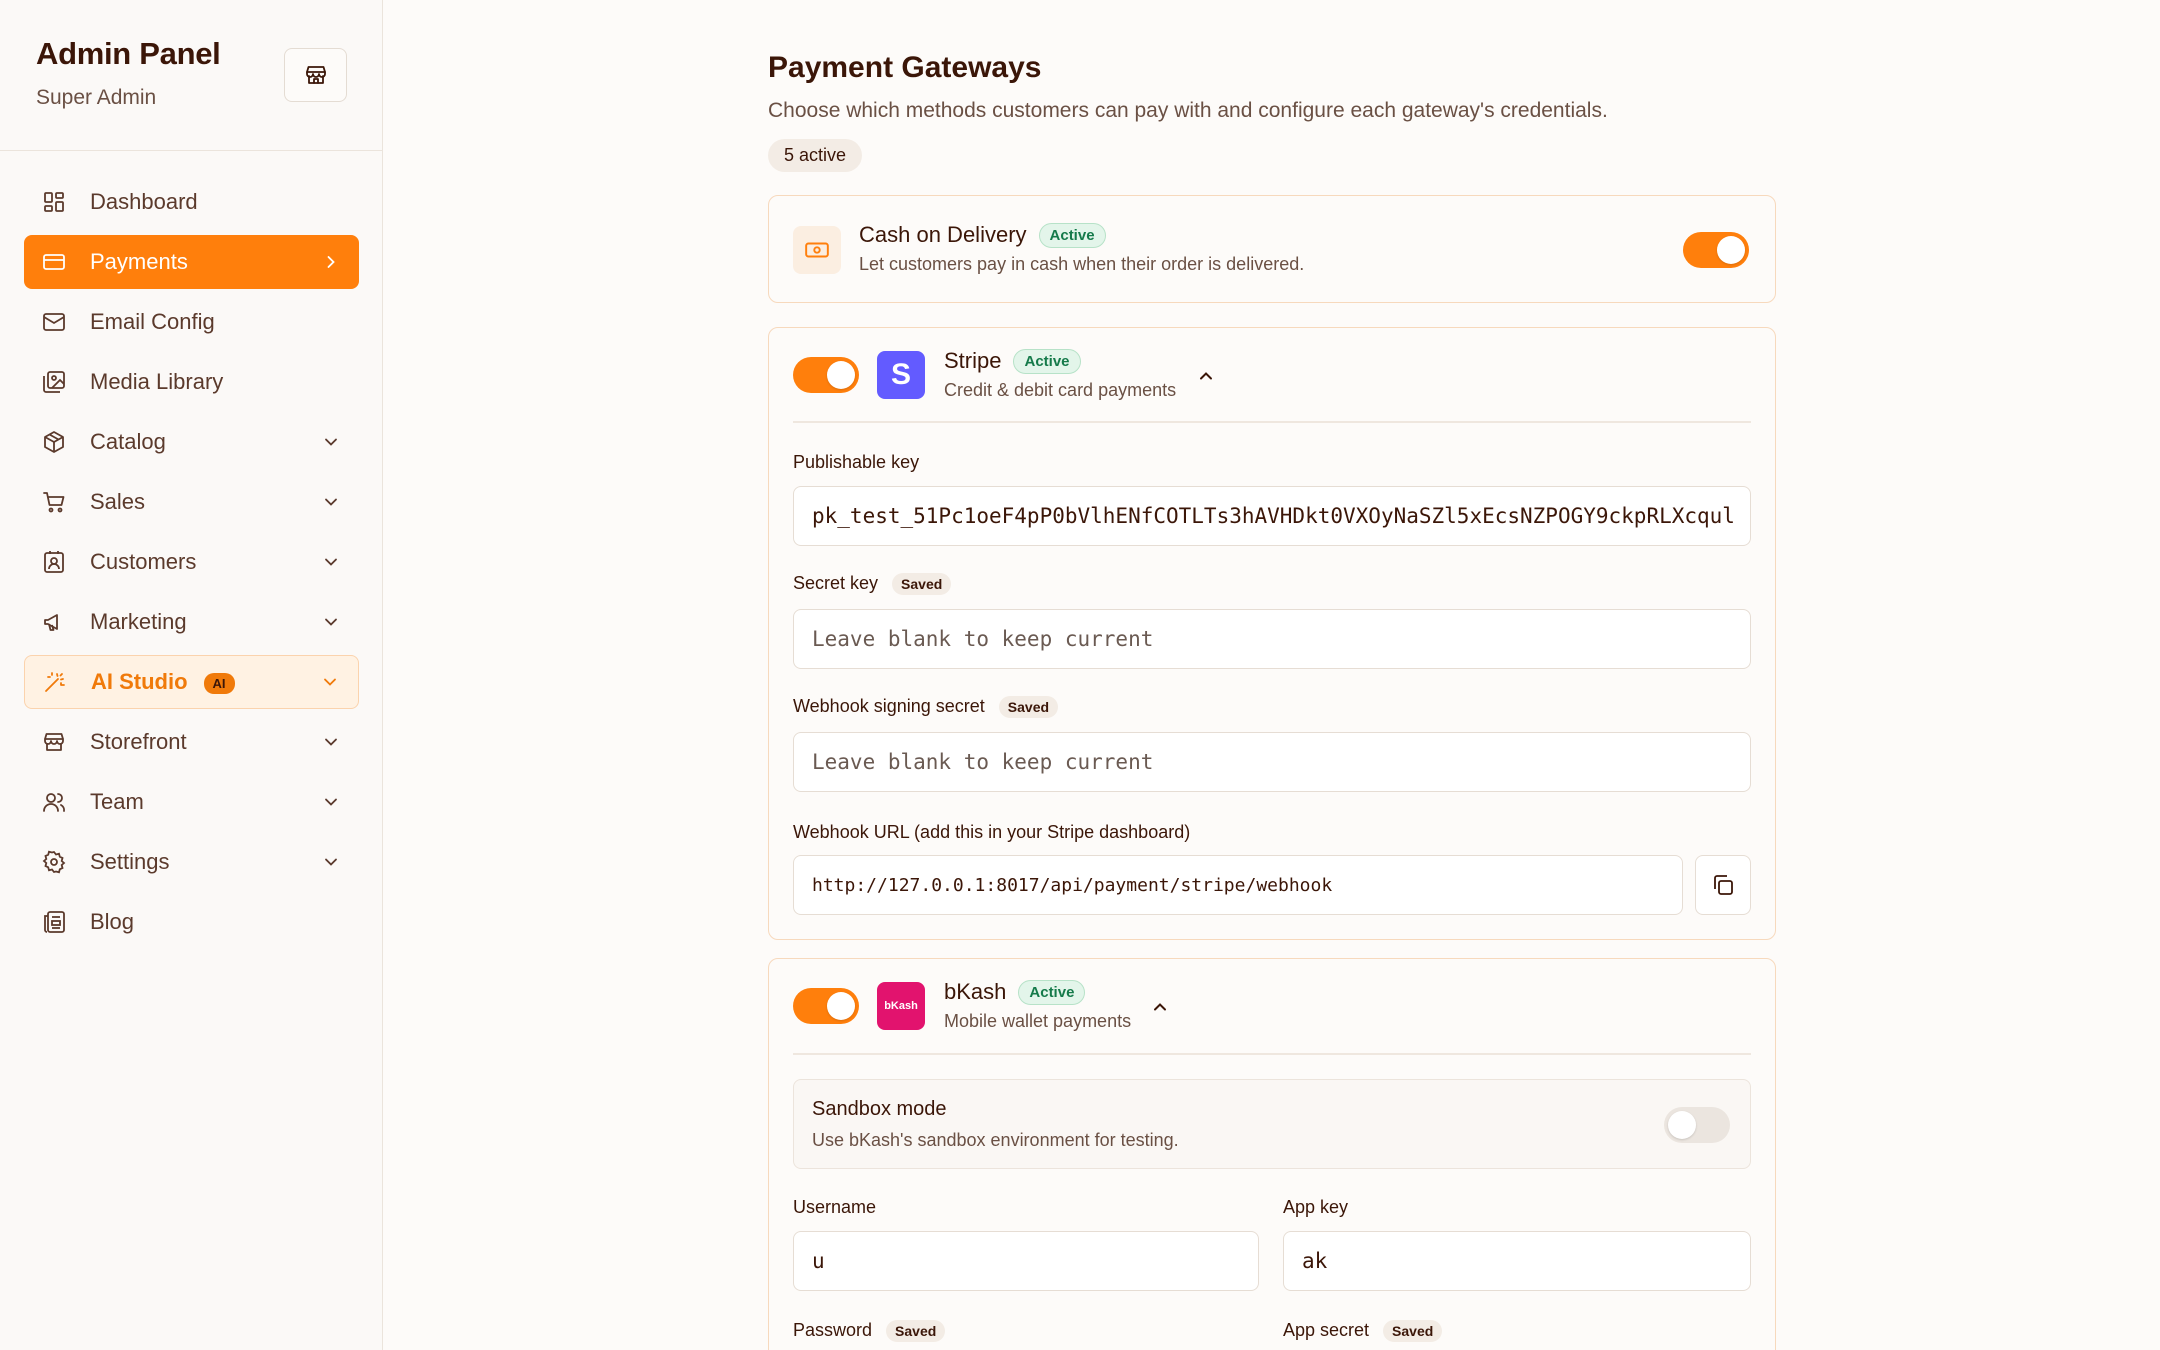  I want to click on sidebar-item-media-library: Media Library, so click(191, 382).